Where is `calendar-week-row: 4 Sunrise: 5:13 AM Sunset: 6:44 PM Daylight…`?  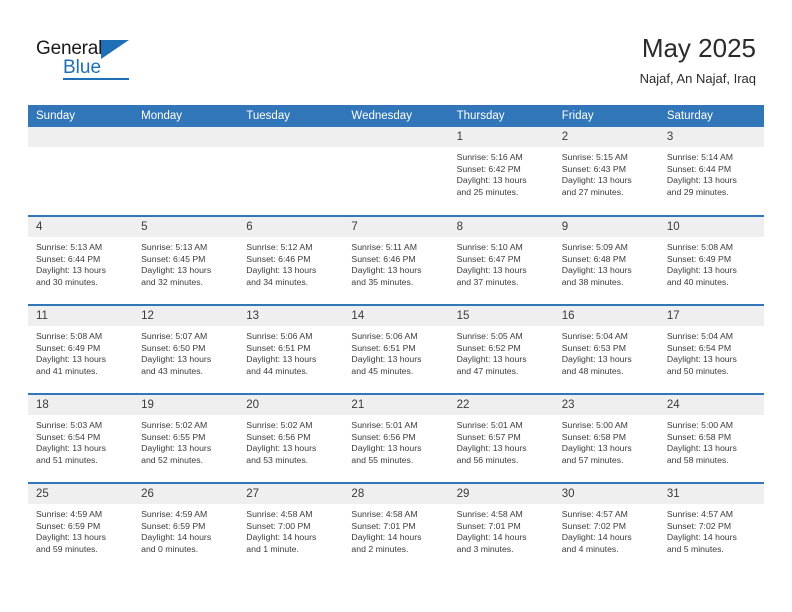
calendar-week-row: 4 Sunrise: 5:13 AM Sunset: 6:44 PM Daylight… is located at coordinates (396, 260).